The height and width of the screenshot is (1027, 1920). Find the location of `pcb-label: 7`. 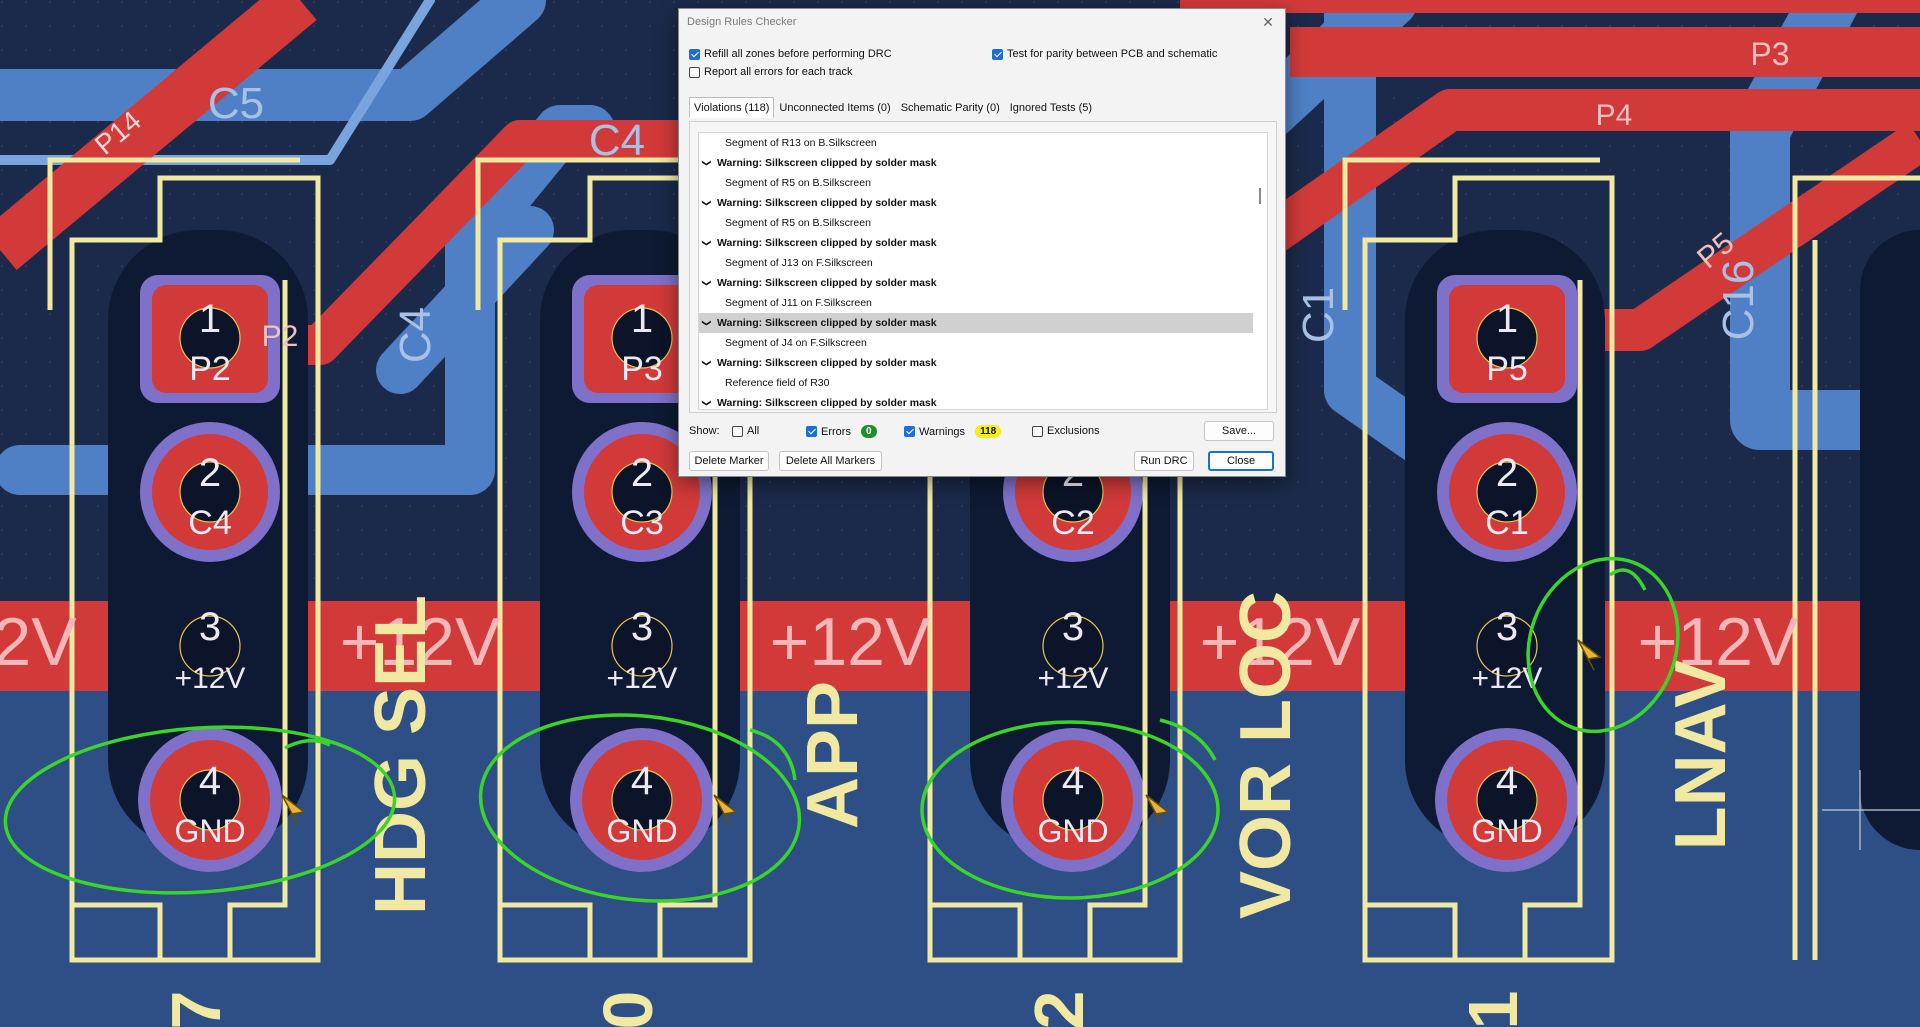

pcb-label: 7 is located at coordinates (196, 1009).